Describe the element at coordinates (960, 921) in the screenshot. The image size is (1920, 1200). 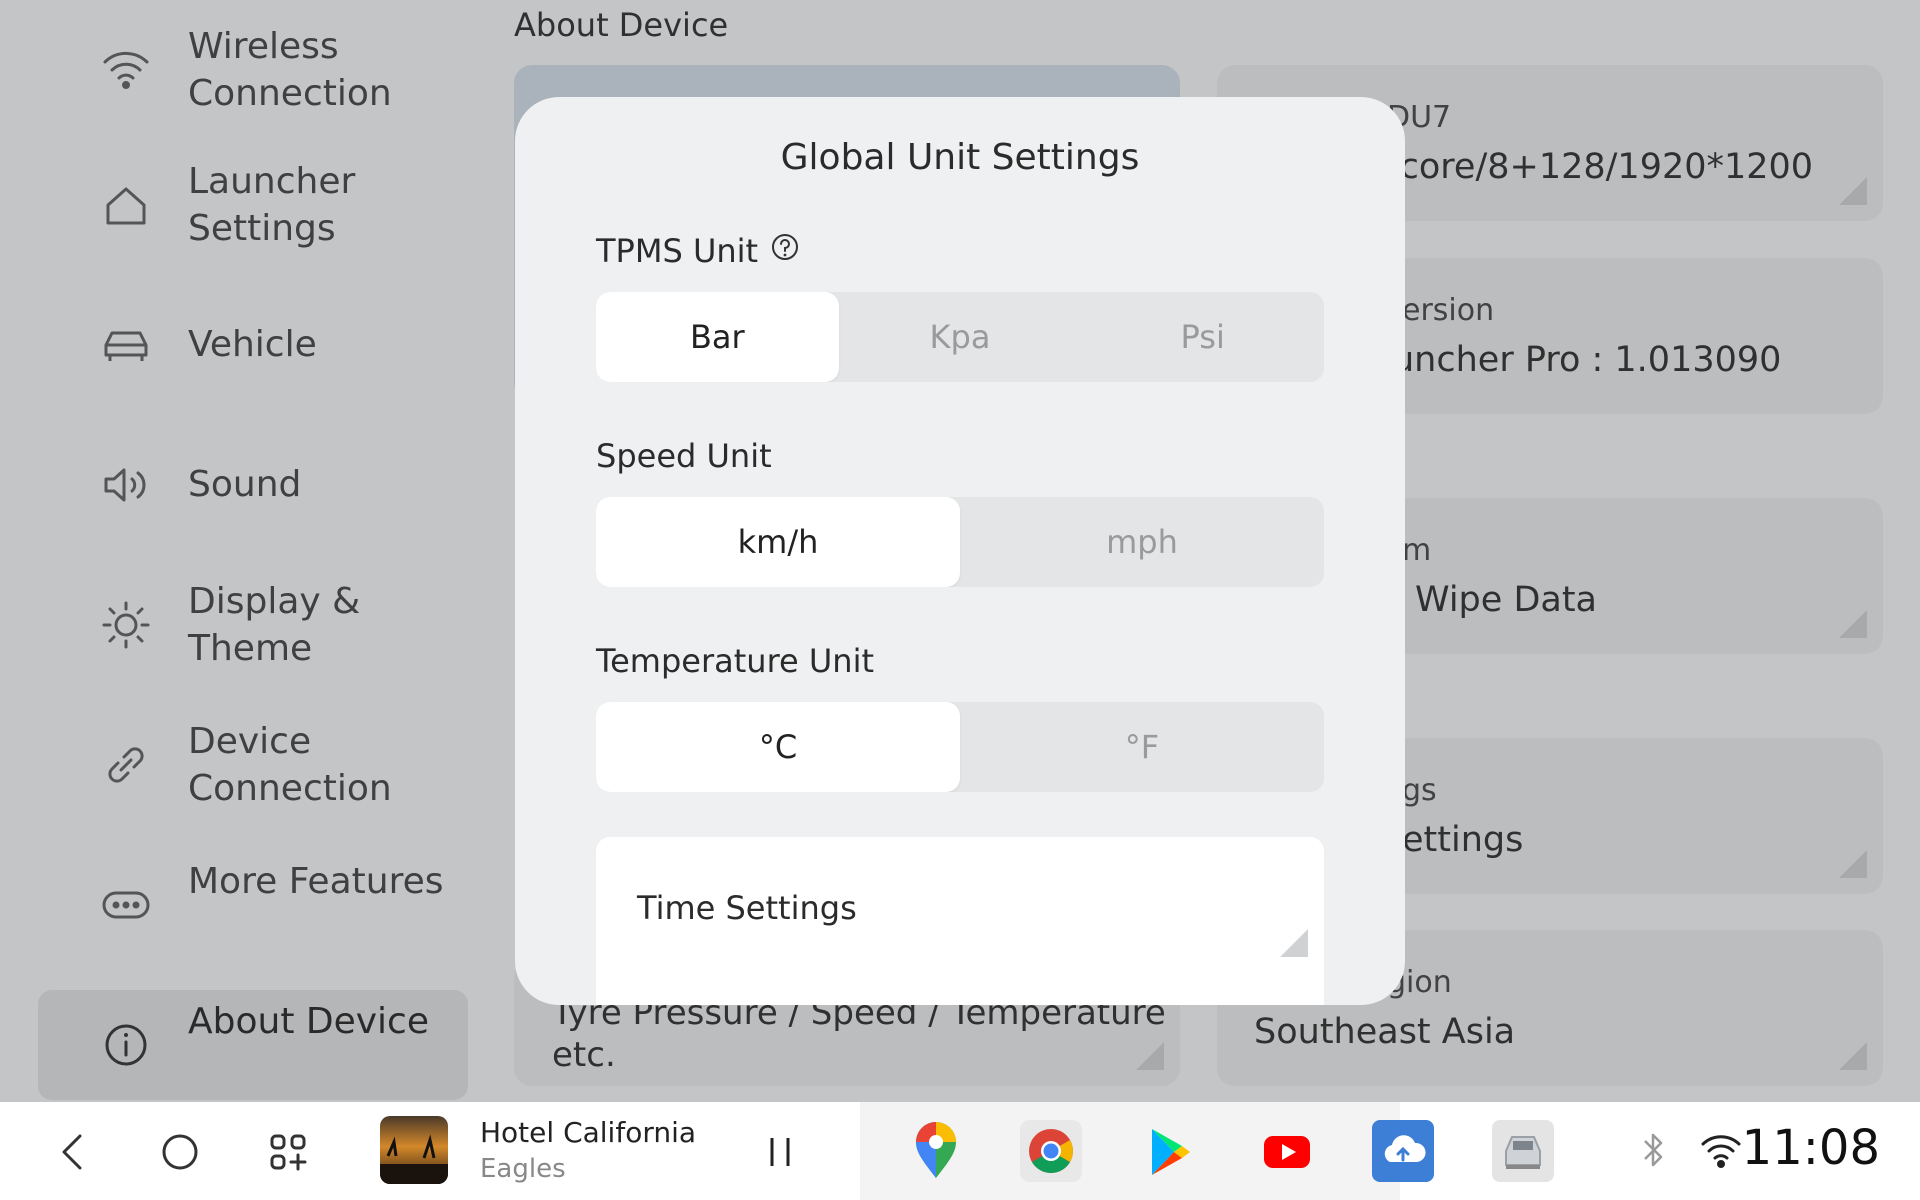
I see `time-settings-item: Time Settings` at that location.